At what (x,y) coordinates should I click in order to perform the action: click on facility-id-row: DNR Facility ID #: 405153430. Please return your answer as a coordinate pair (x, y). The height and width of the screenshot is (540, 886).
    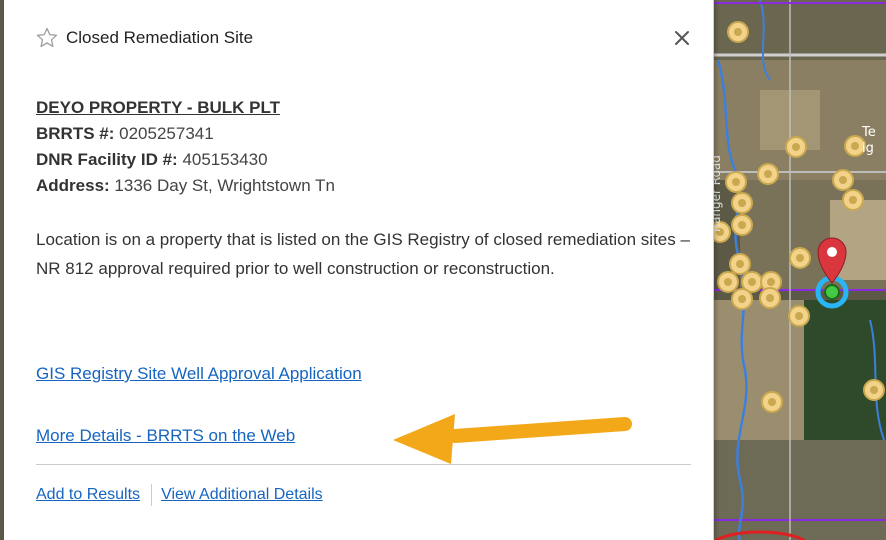
    Looking at the image, I should click on (366, 160).